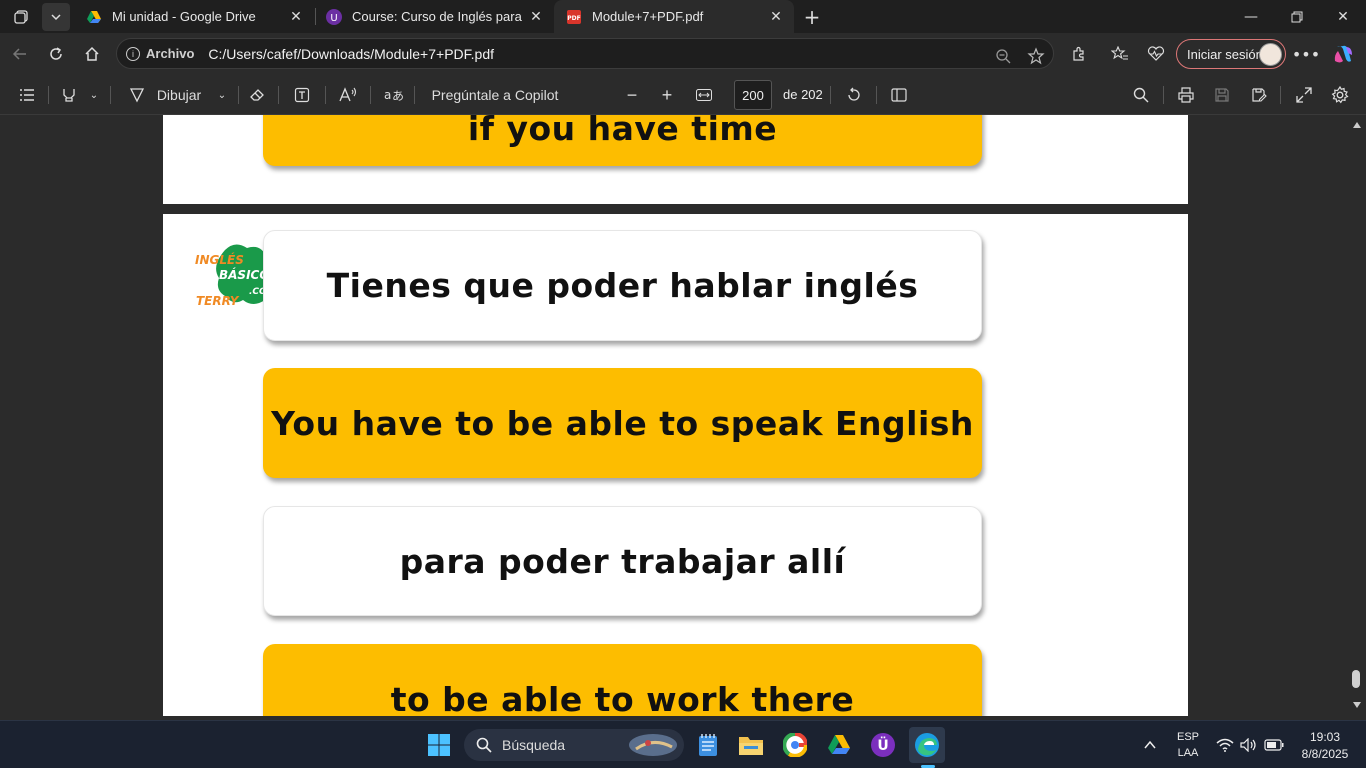 Image resolution: width=1366 pixels, height=768 pixels. I want to click on pdf-page-previous: if you have time, so click(675, 159).